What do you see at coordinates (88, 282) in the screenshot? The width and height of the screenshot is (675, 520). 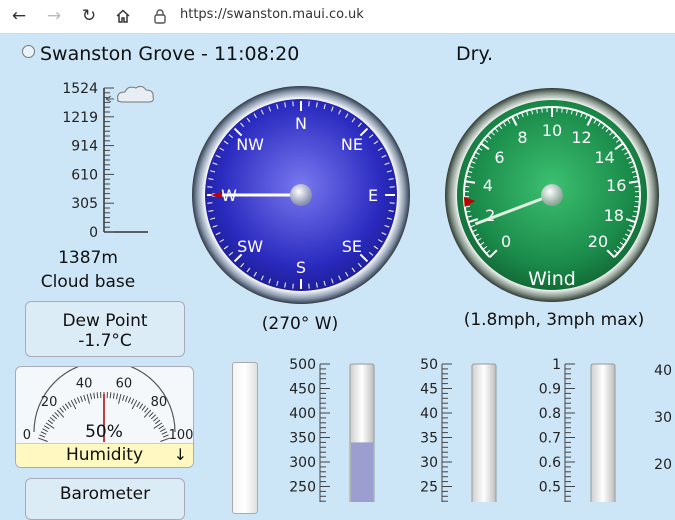 I see `cloudbase-label: Cloud base` at bounding box center [88, 282].